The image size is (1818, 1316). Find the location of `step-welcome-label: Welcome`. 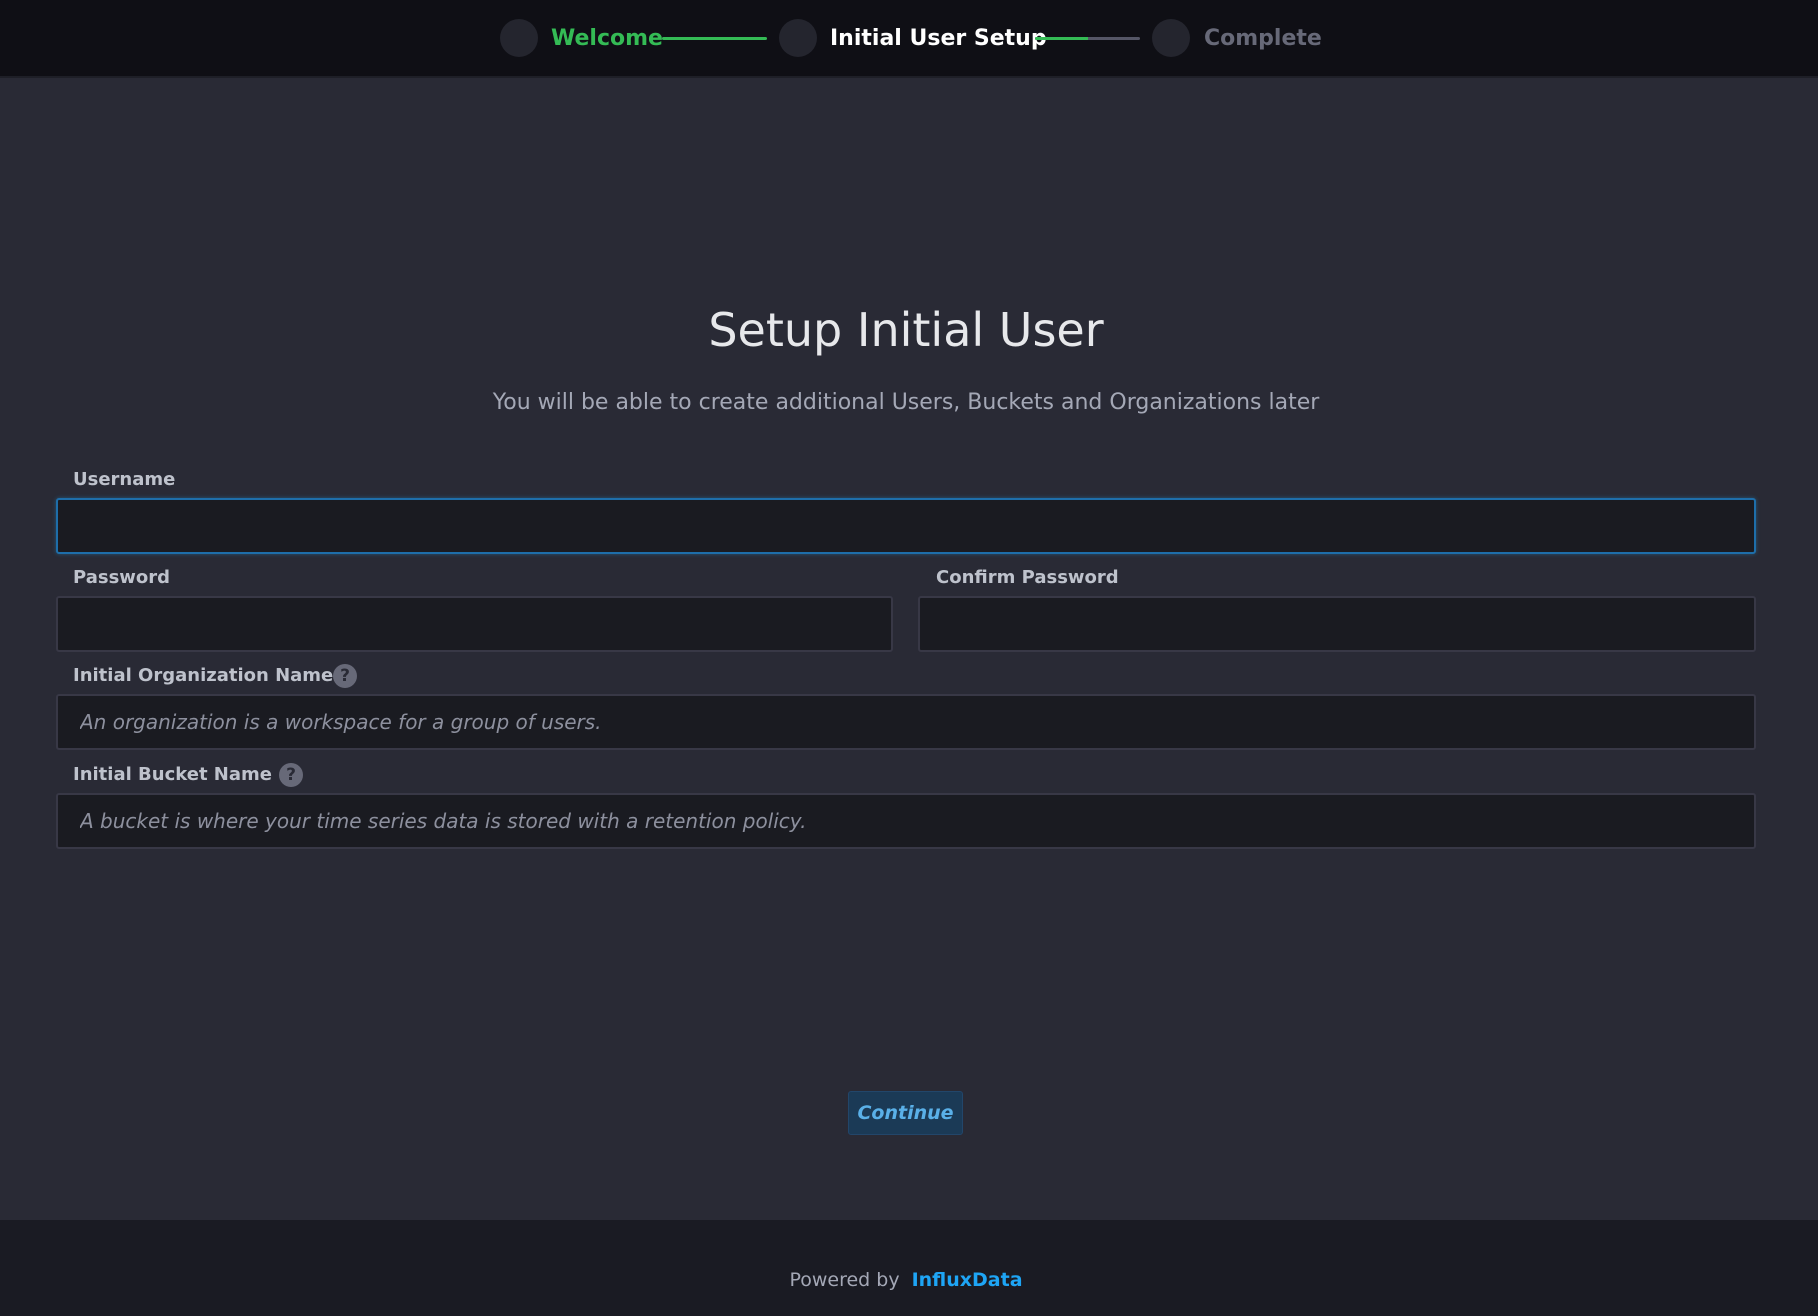

step-welcome-label: Welcome is located at coordinates (607, 38).